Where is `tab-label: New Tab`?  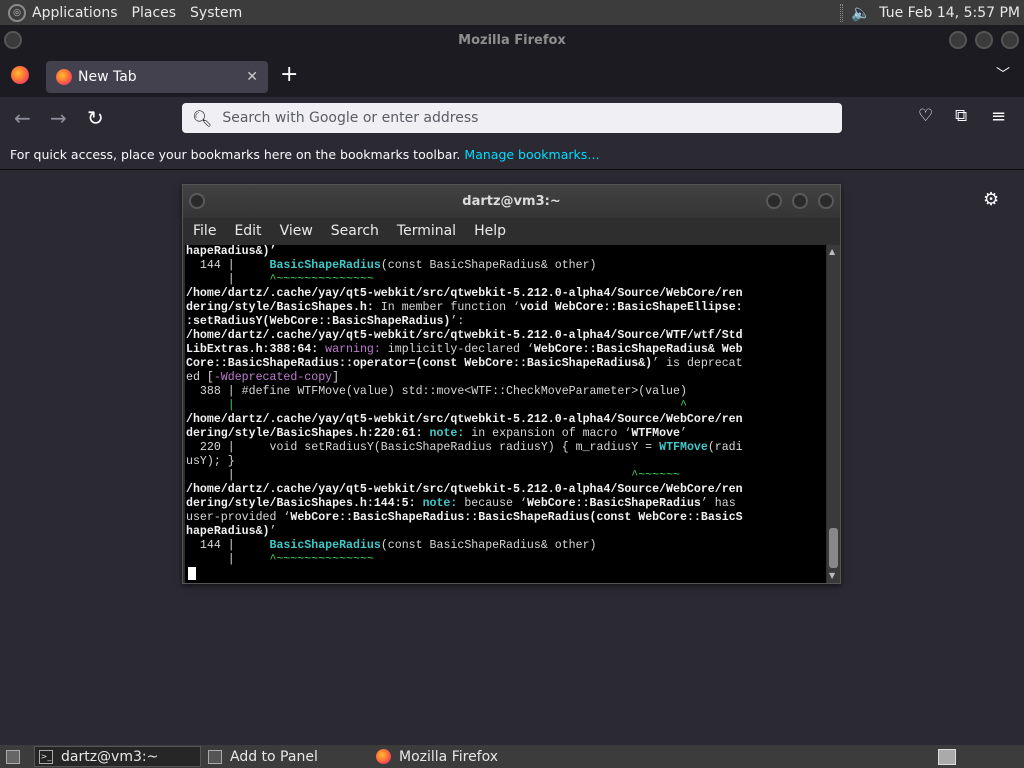 tab-label: New Tab is located at coordinates (107, 77).